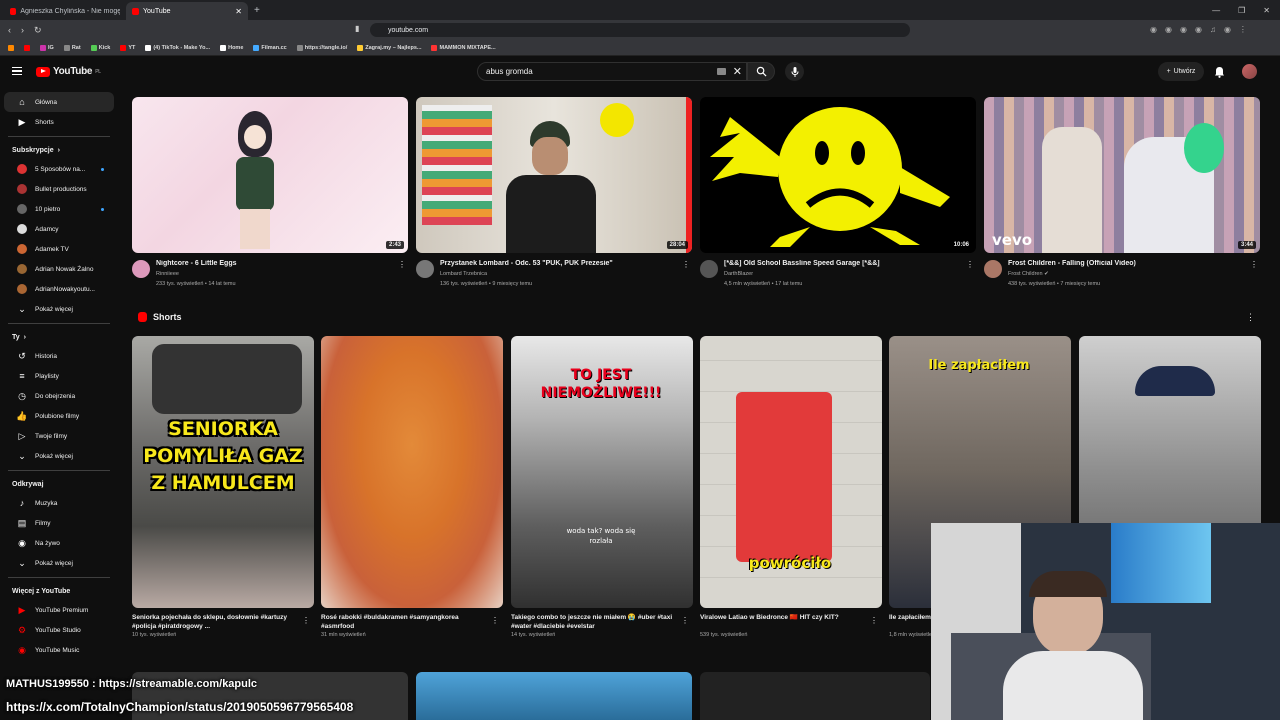  Describe the element at coordinates (737, 71) in the screenshot. I see `clear-icon: ✕` at that location.